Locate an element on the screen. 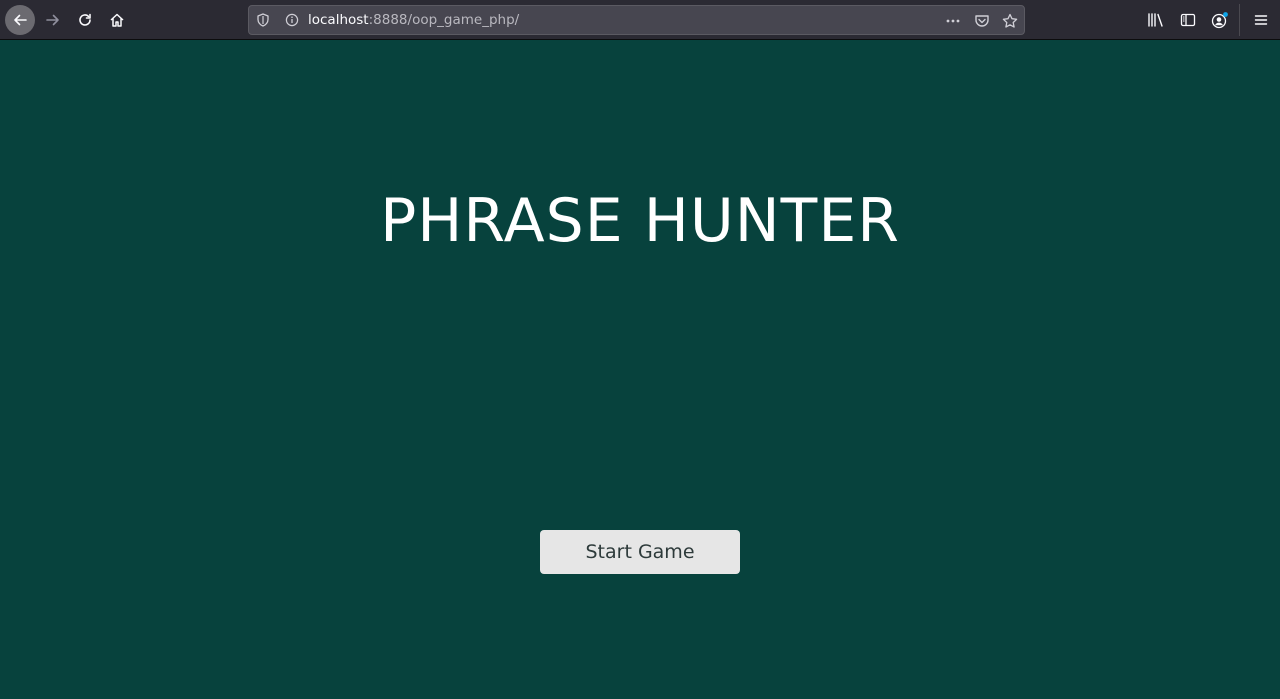  address-bar: localhost:8888/oop_game_php/ is located at coordinates (636, 20).